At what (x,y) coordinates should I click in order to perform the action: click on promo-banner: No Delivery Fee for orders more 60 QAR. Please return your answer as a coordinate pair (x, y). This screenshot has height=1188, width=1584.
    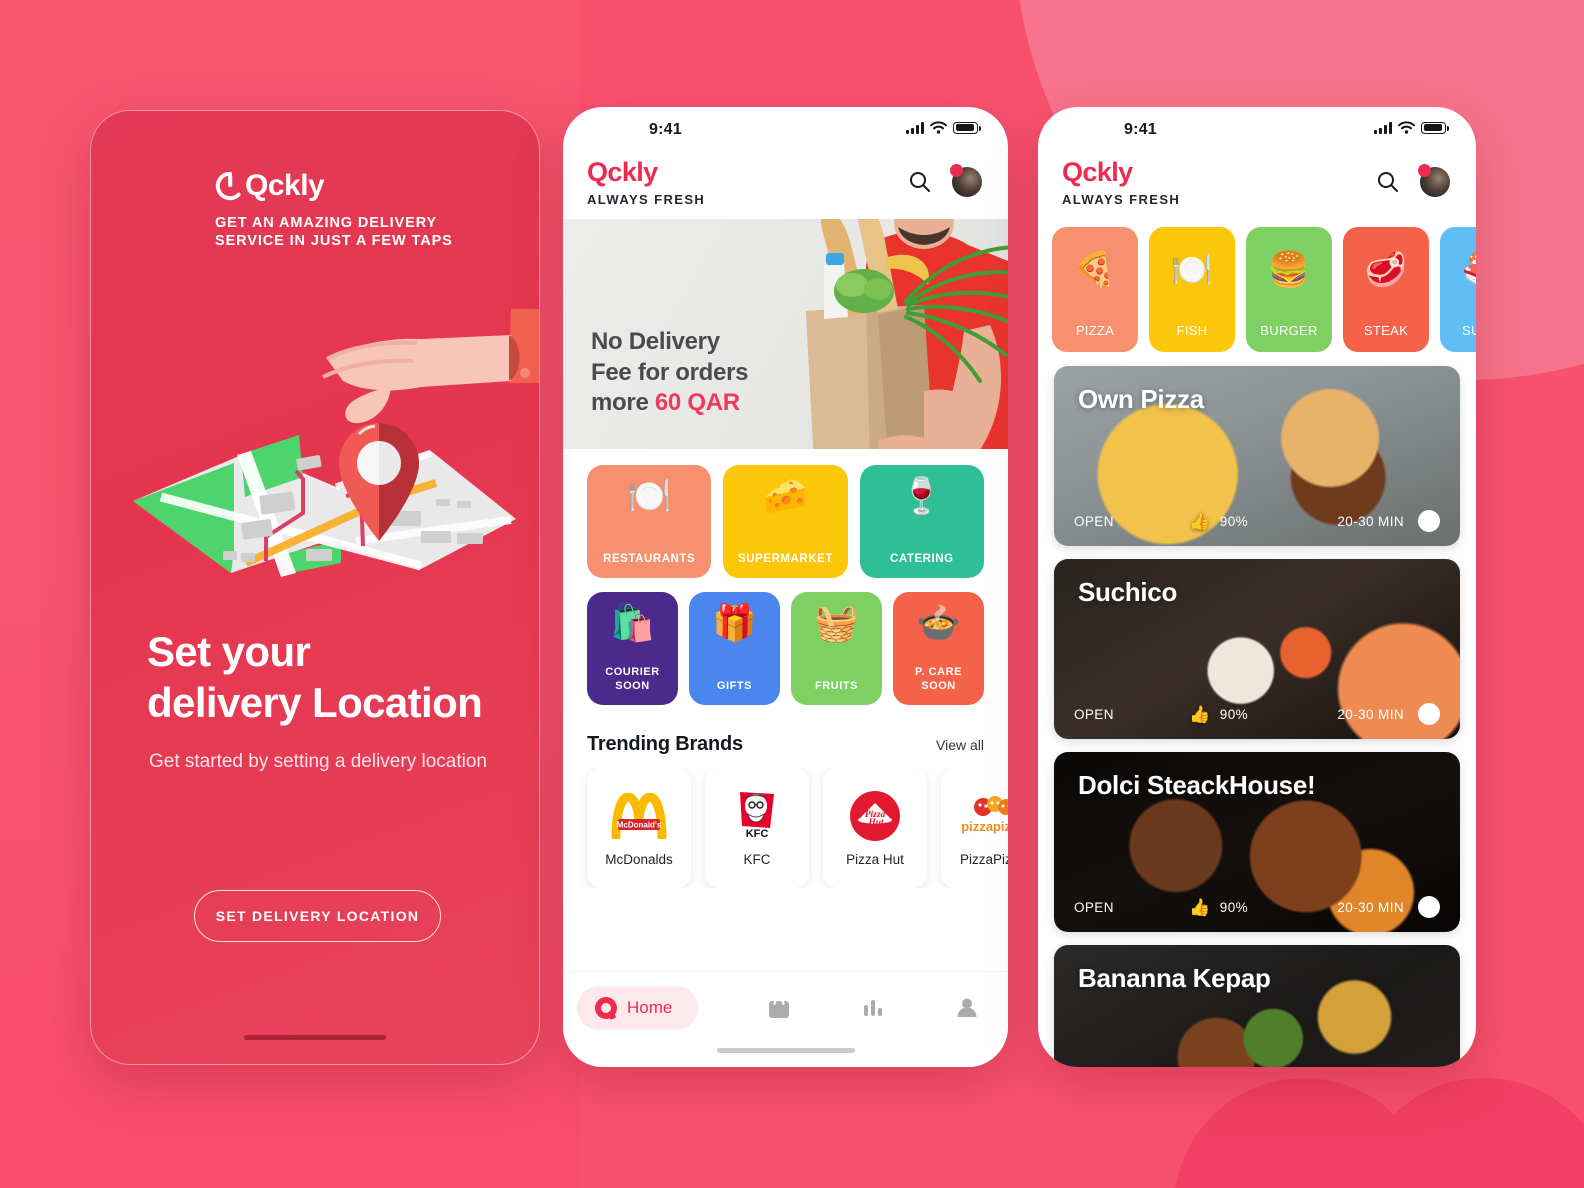
    Looking at the image, I should click on (785, 334).